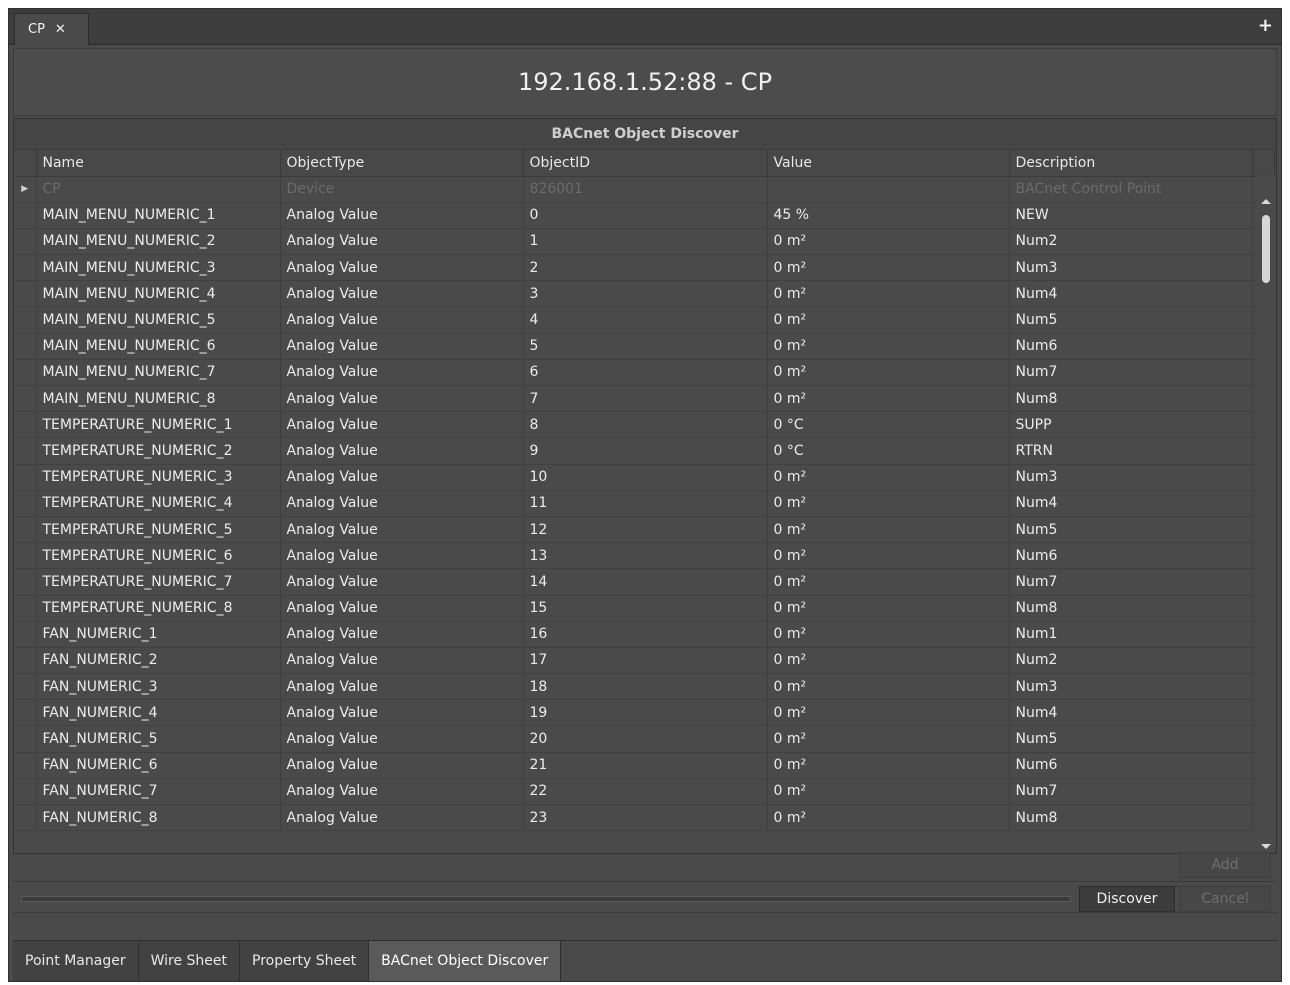 The width and height of the screenshot is (1290, 985). What do you see at coordinates (644, 268) in the screenshot?
I see `table-row: MAIN_MENU_NUMERIC_3 Analog Value 2 0 m² Num3` at bounding box center [644, 268].